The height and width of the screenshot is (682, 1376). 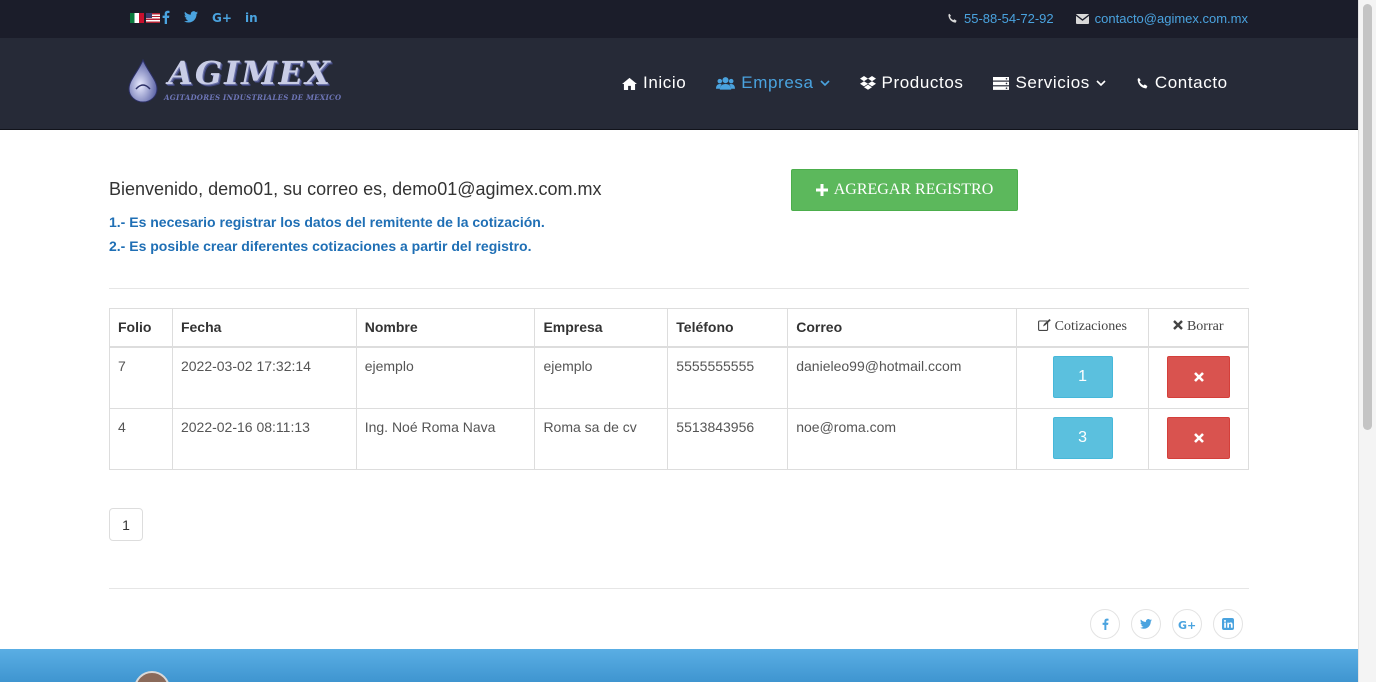 What do you see at coordinates (253, 97) in the screenshot?
I see `brand-tagline: AGITADORES INDUSTRIALES DE MEXICO` at bounding box center [253, 97].